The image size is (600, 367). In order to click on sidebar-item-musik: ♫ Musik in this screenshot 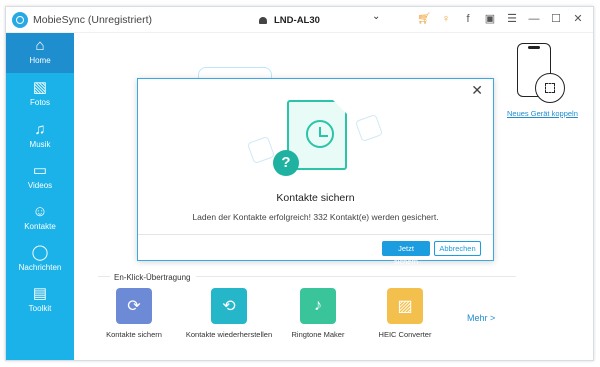, I will do `click(40, 137)`.